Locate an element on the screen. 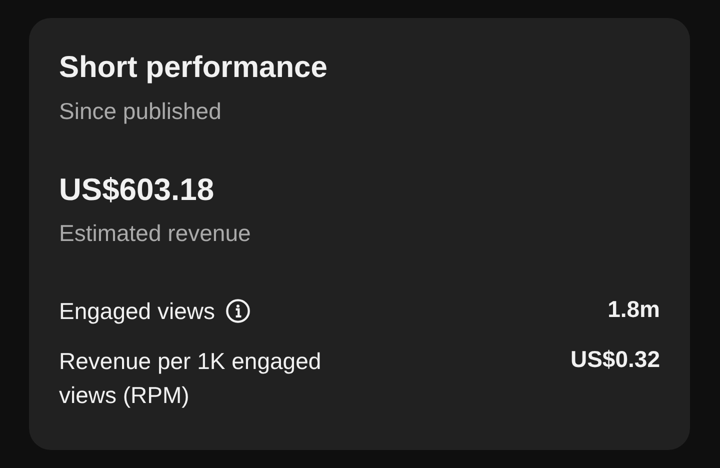 The width and height of the screenshot is (720, 468). info-icon is located at coordinates (238, 311).